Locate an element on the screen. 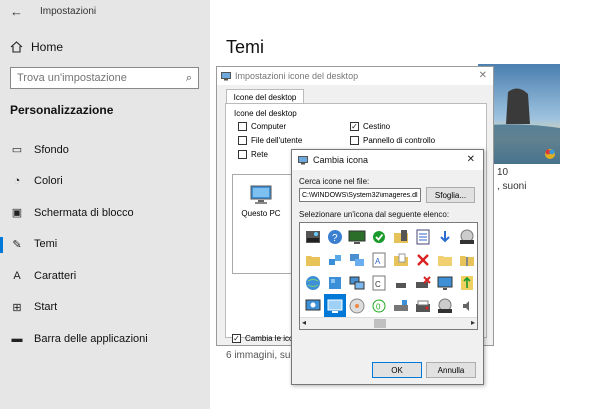  dvd-drive-icon is located at coordinates (313, 236).